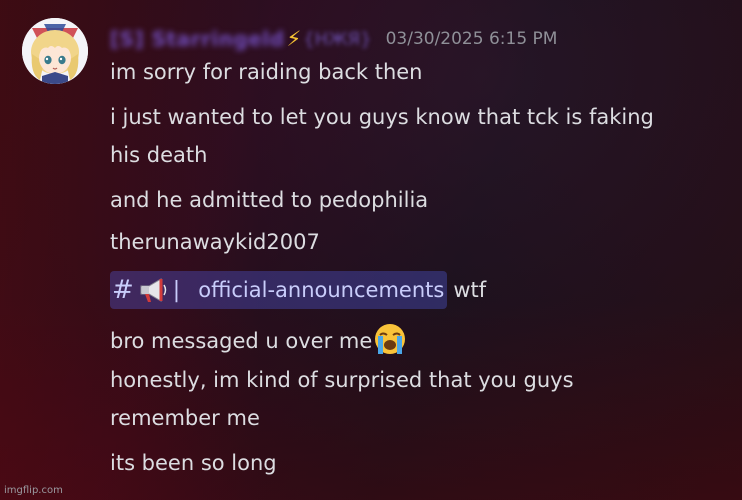 This screenshot has width=742, height=500. What do you see at coordinates (159, 155) in the screenshot?
I see `message-line: his death` at bounding box center [159, 155].